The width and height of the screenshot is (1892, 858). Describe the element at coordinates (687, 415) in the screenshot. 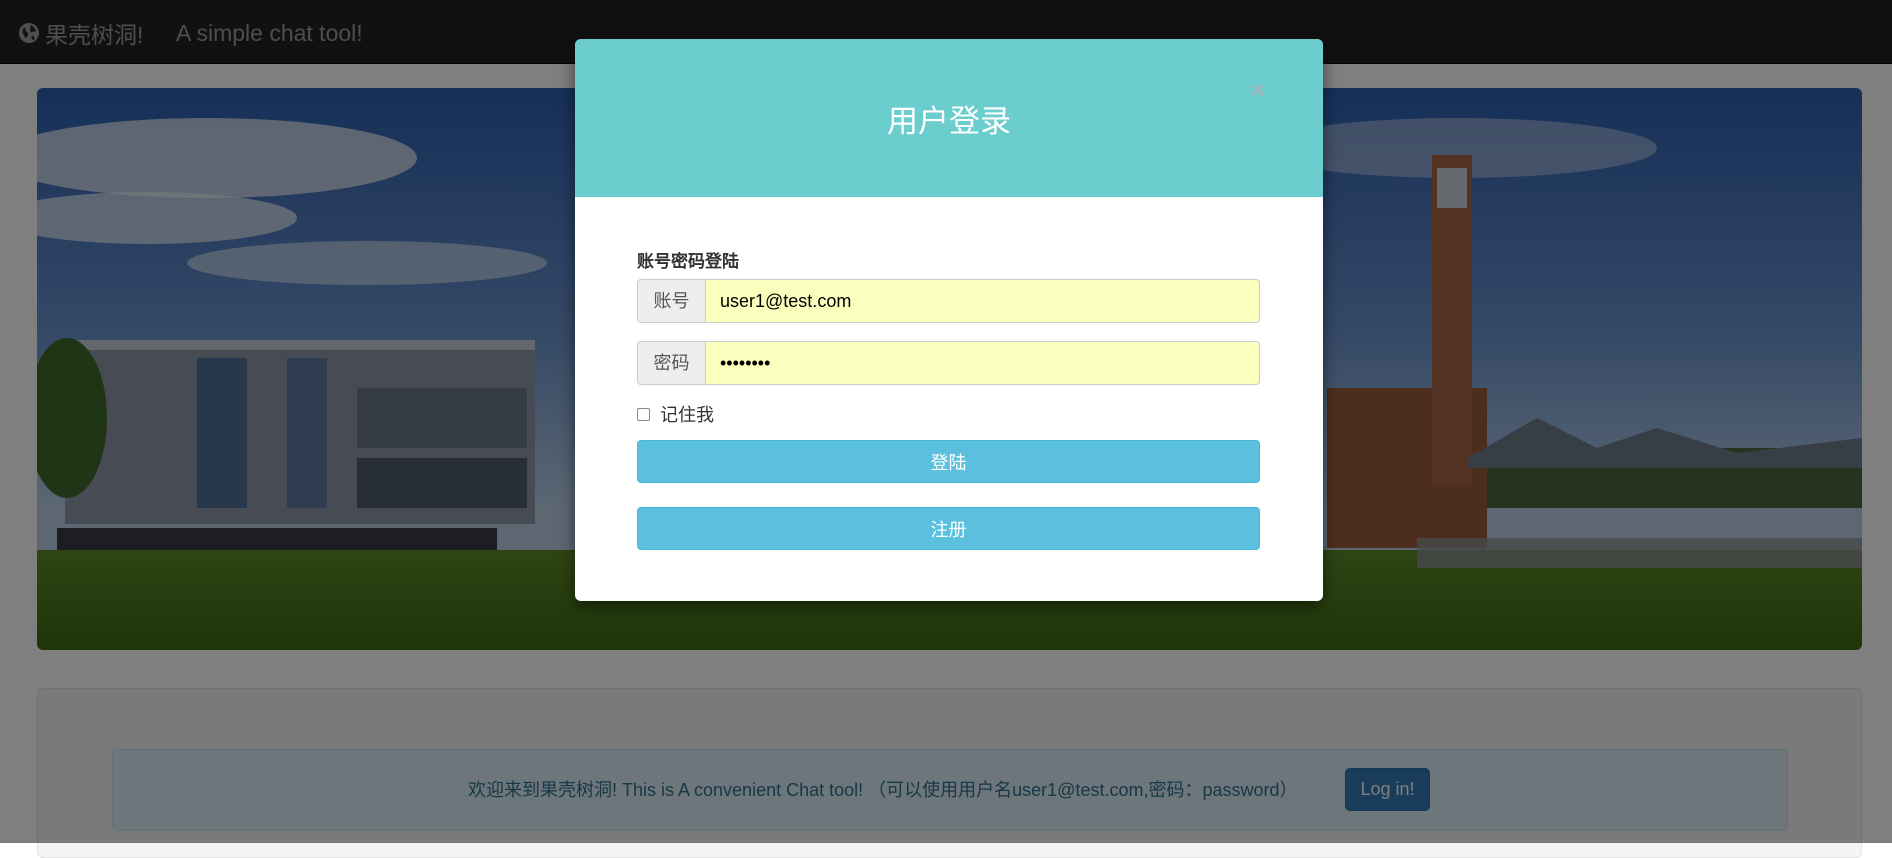

I see `remember-me-label: 记住我` at that location.